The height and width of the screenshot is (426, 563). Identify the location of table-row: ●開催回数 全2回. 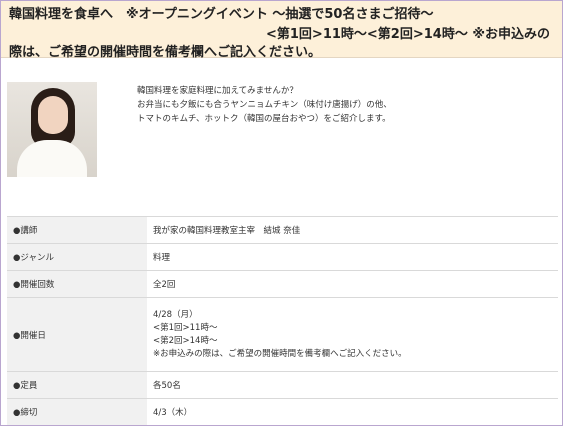
(282, 284).